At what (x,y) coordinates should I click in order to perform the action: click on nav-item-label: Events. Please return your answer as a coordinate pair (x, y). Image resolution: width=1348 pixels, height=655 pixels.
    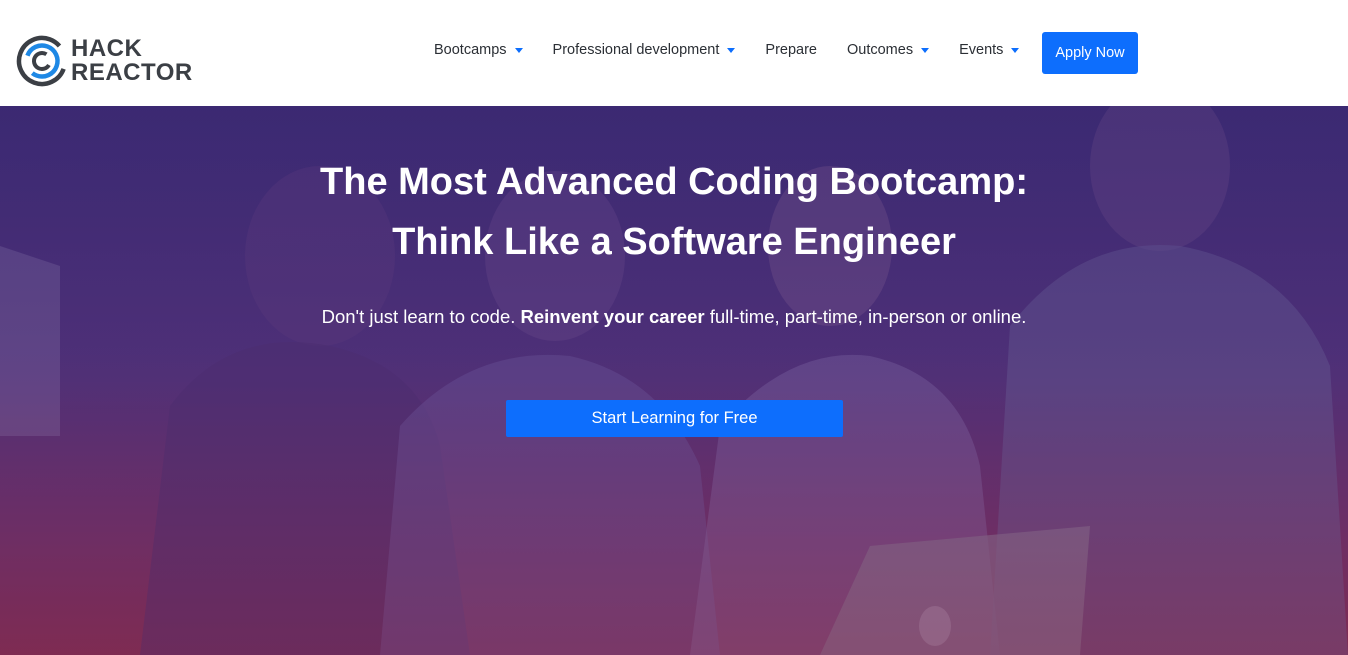
    Looking at the image, I should click on (981, 50).